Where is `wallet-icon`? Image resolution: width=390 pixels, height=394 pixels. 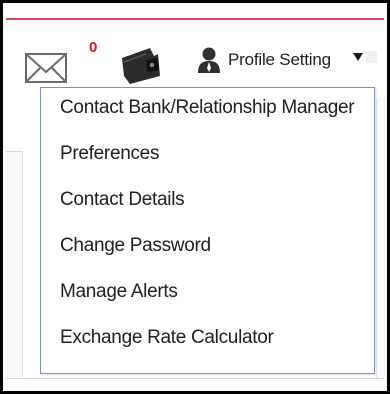 wallet-icon is located at coordinates (140, 64).